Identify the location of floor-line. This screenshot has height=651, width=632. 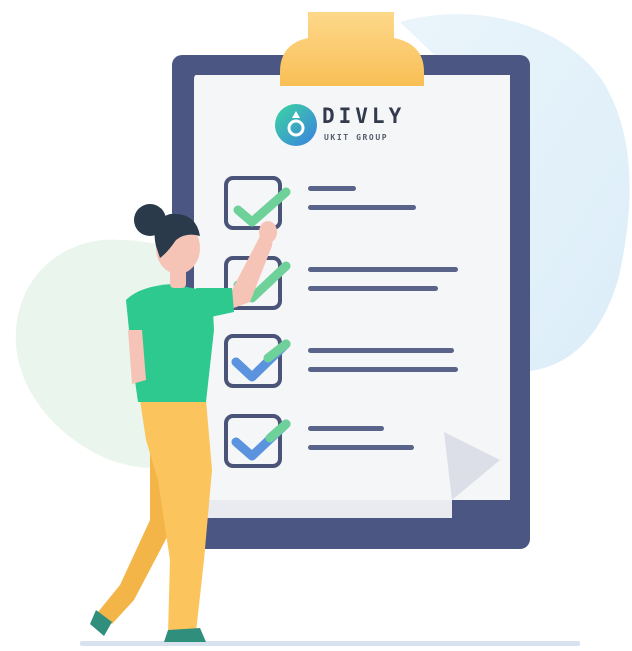
(330, 643).